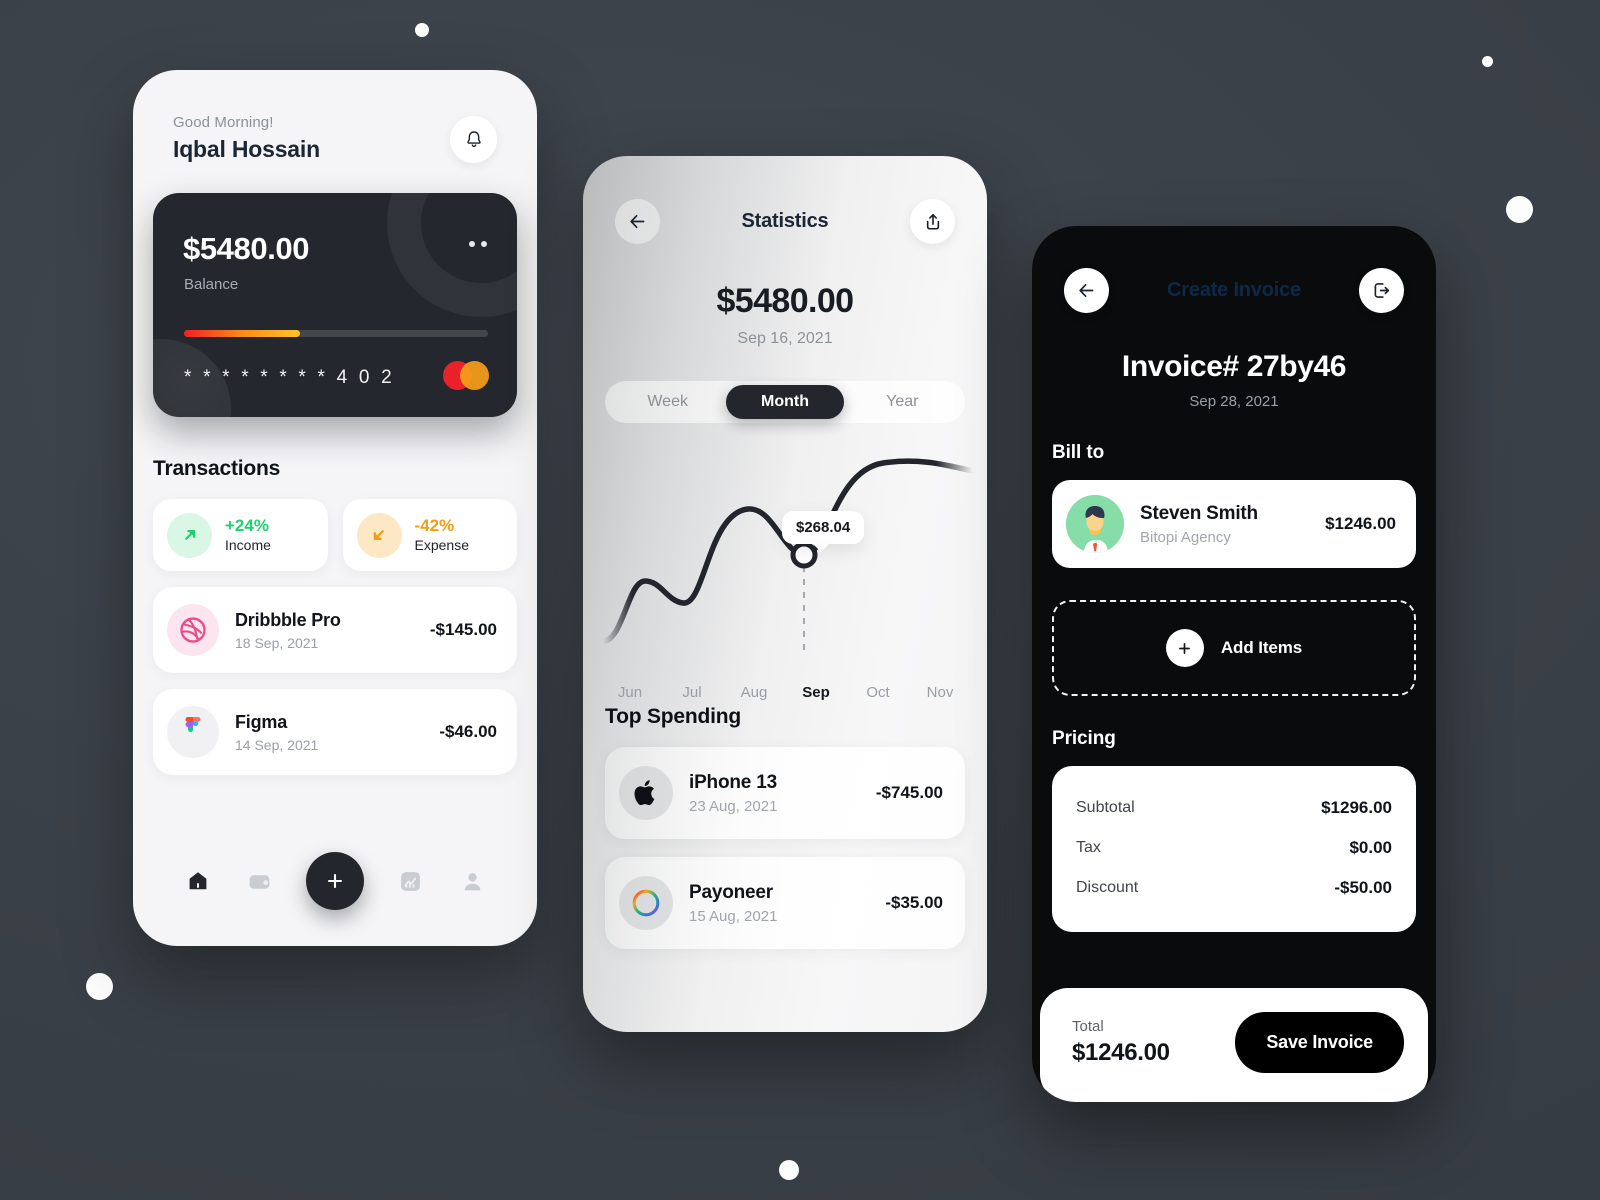  What do you see at coordinates (1095, 524) in the screenshot?
I see `avatar` at bounding box center [1095, 524].